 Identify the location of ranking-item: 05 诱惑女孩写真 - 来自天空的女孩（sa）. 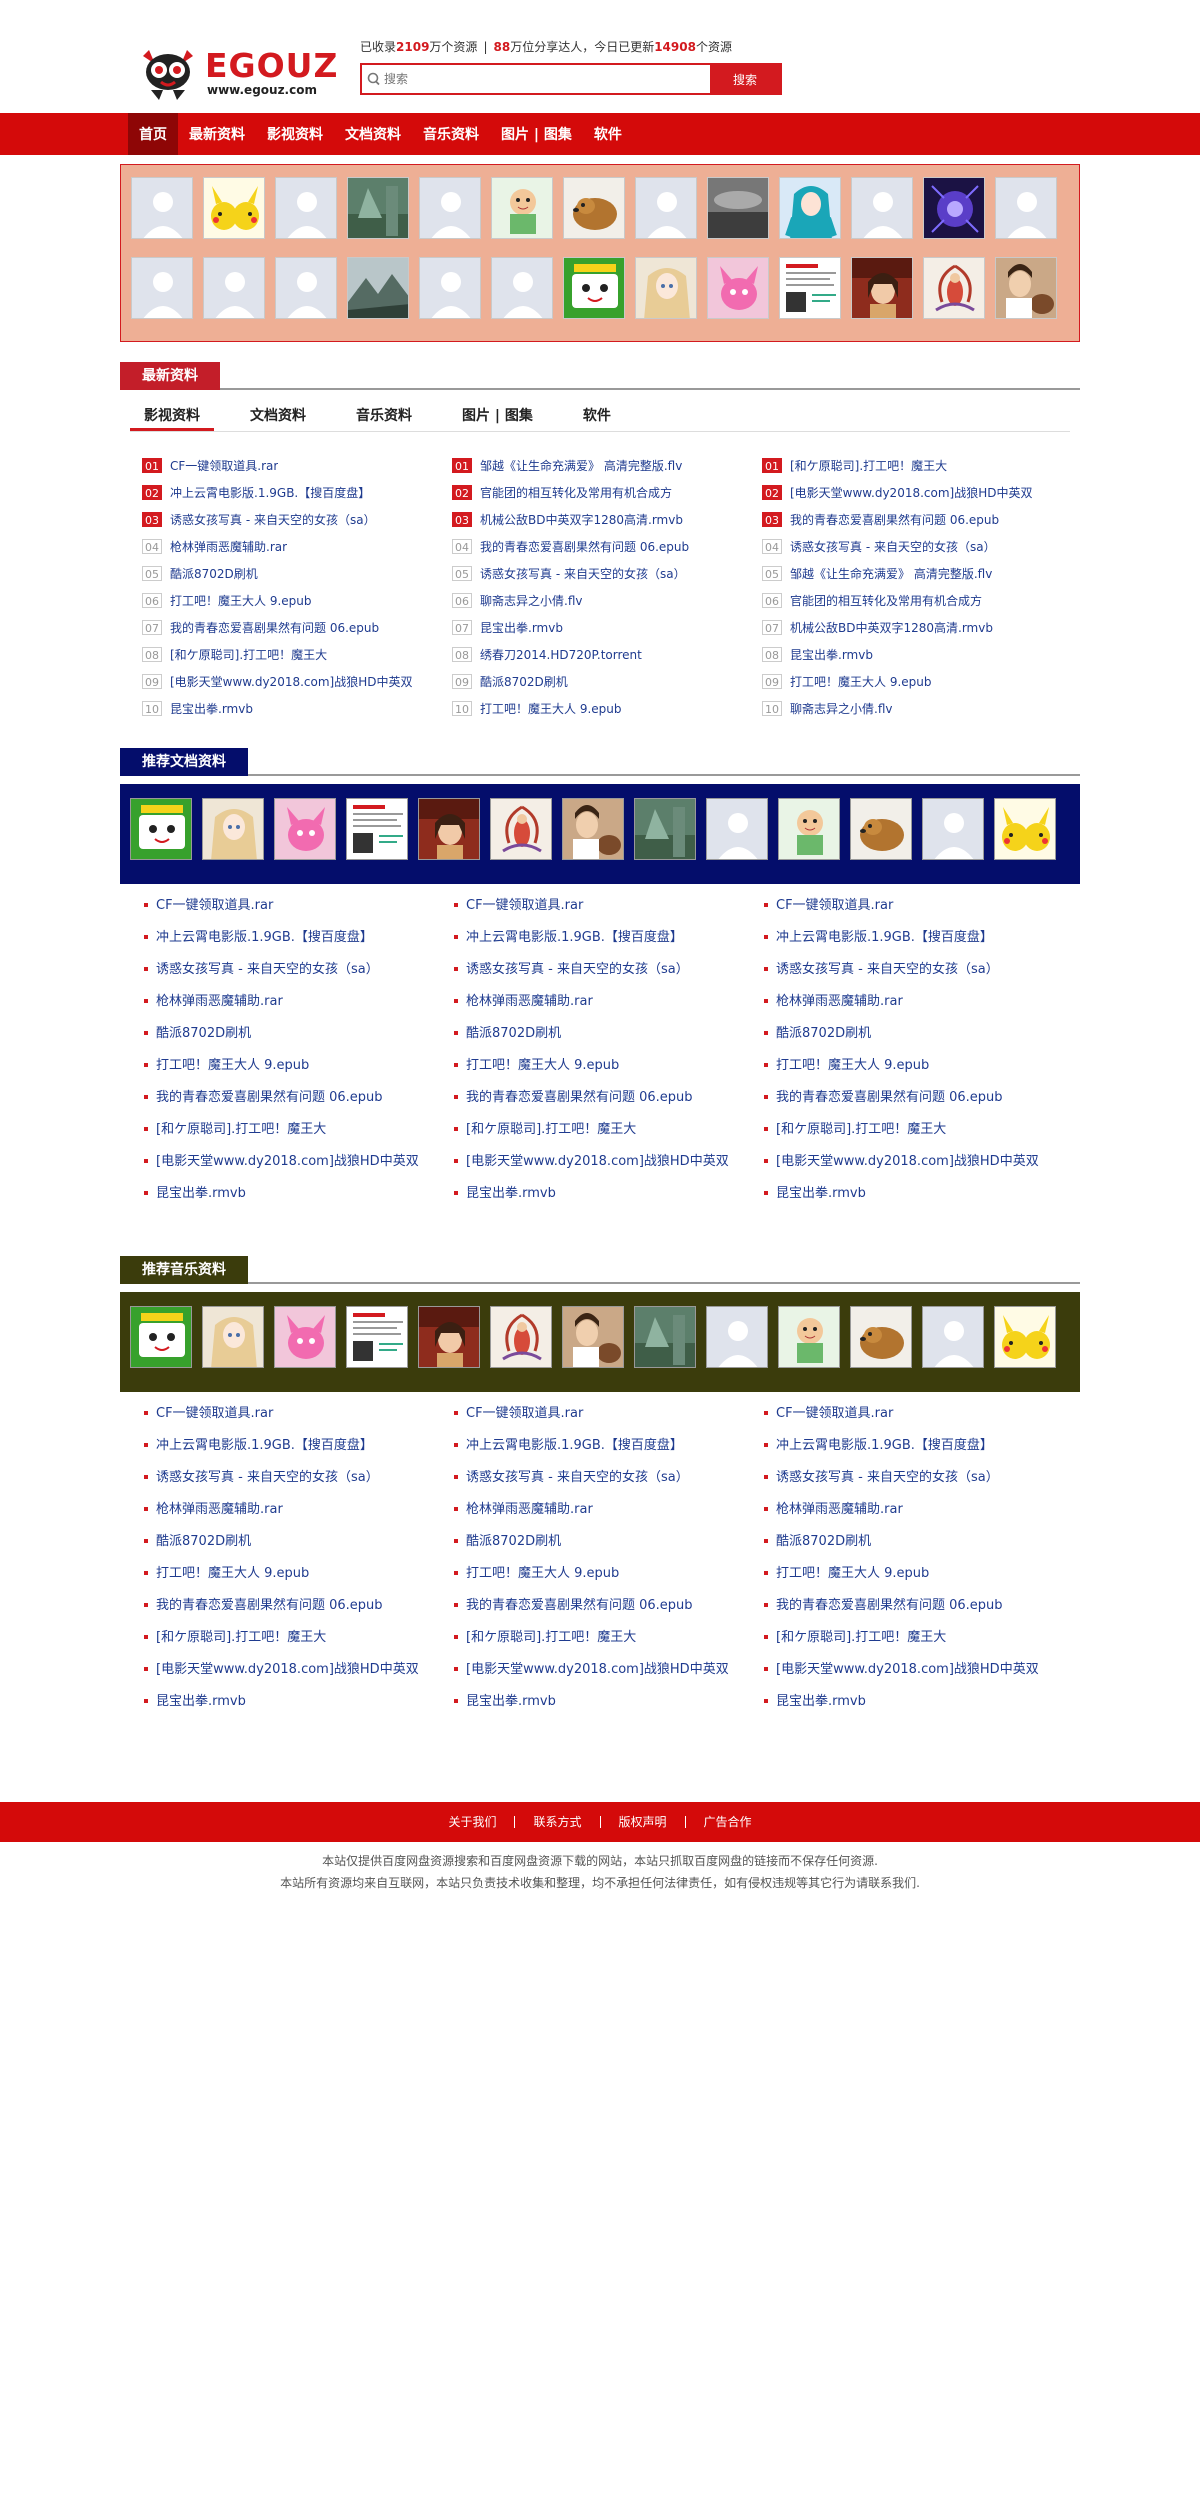
(607, 573).